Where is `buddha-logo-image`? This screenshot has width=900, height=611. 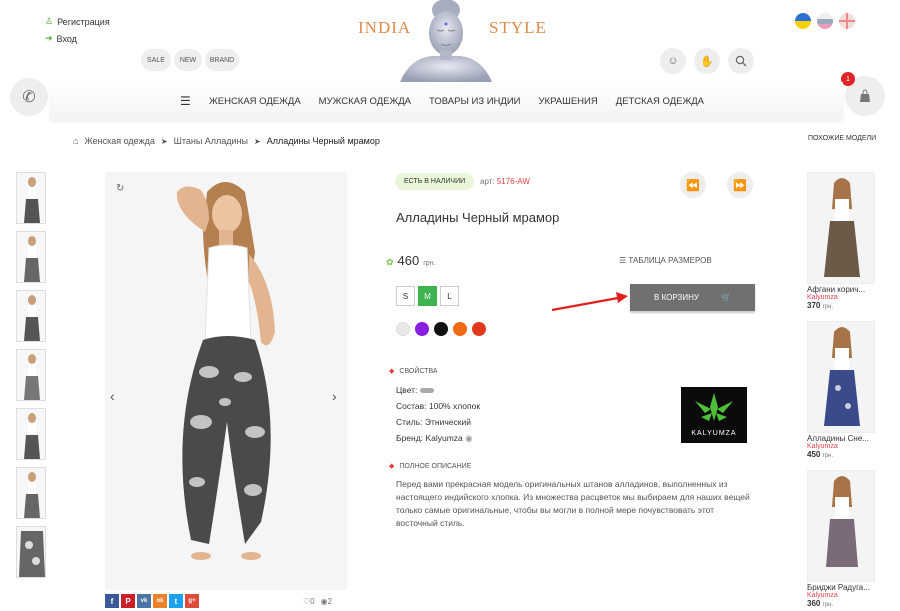 buddha-logo-image is located at coordinates (446, 41).